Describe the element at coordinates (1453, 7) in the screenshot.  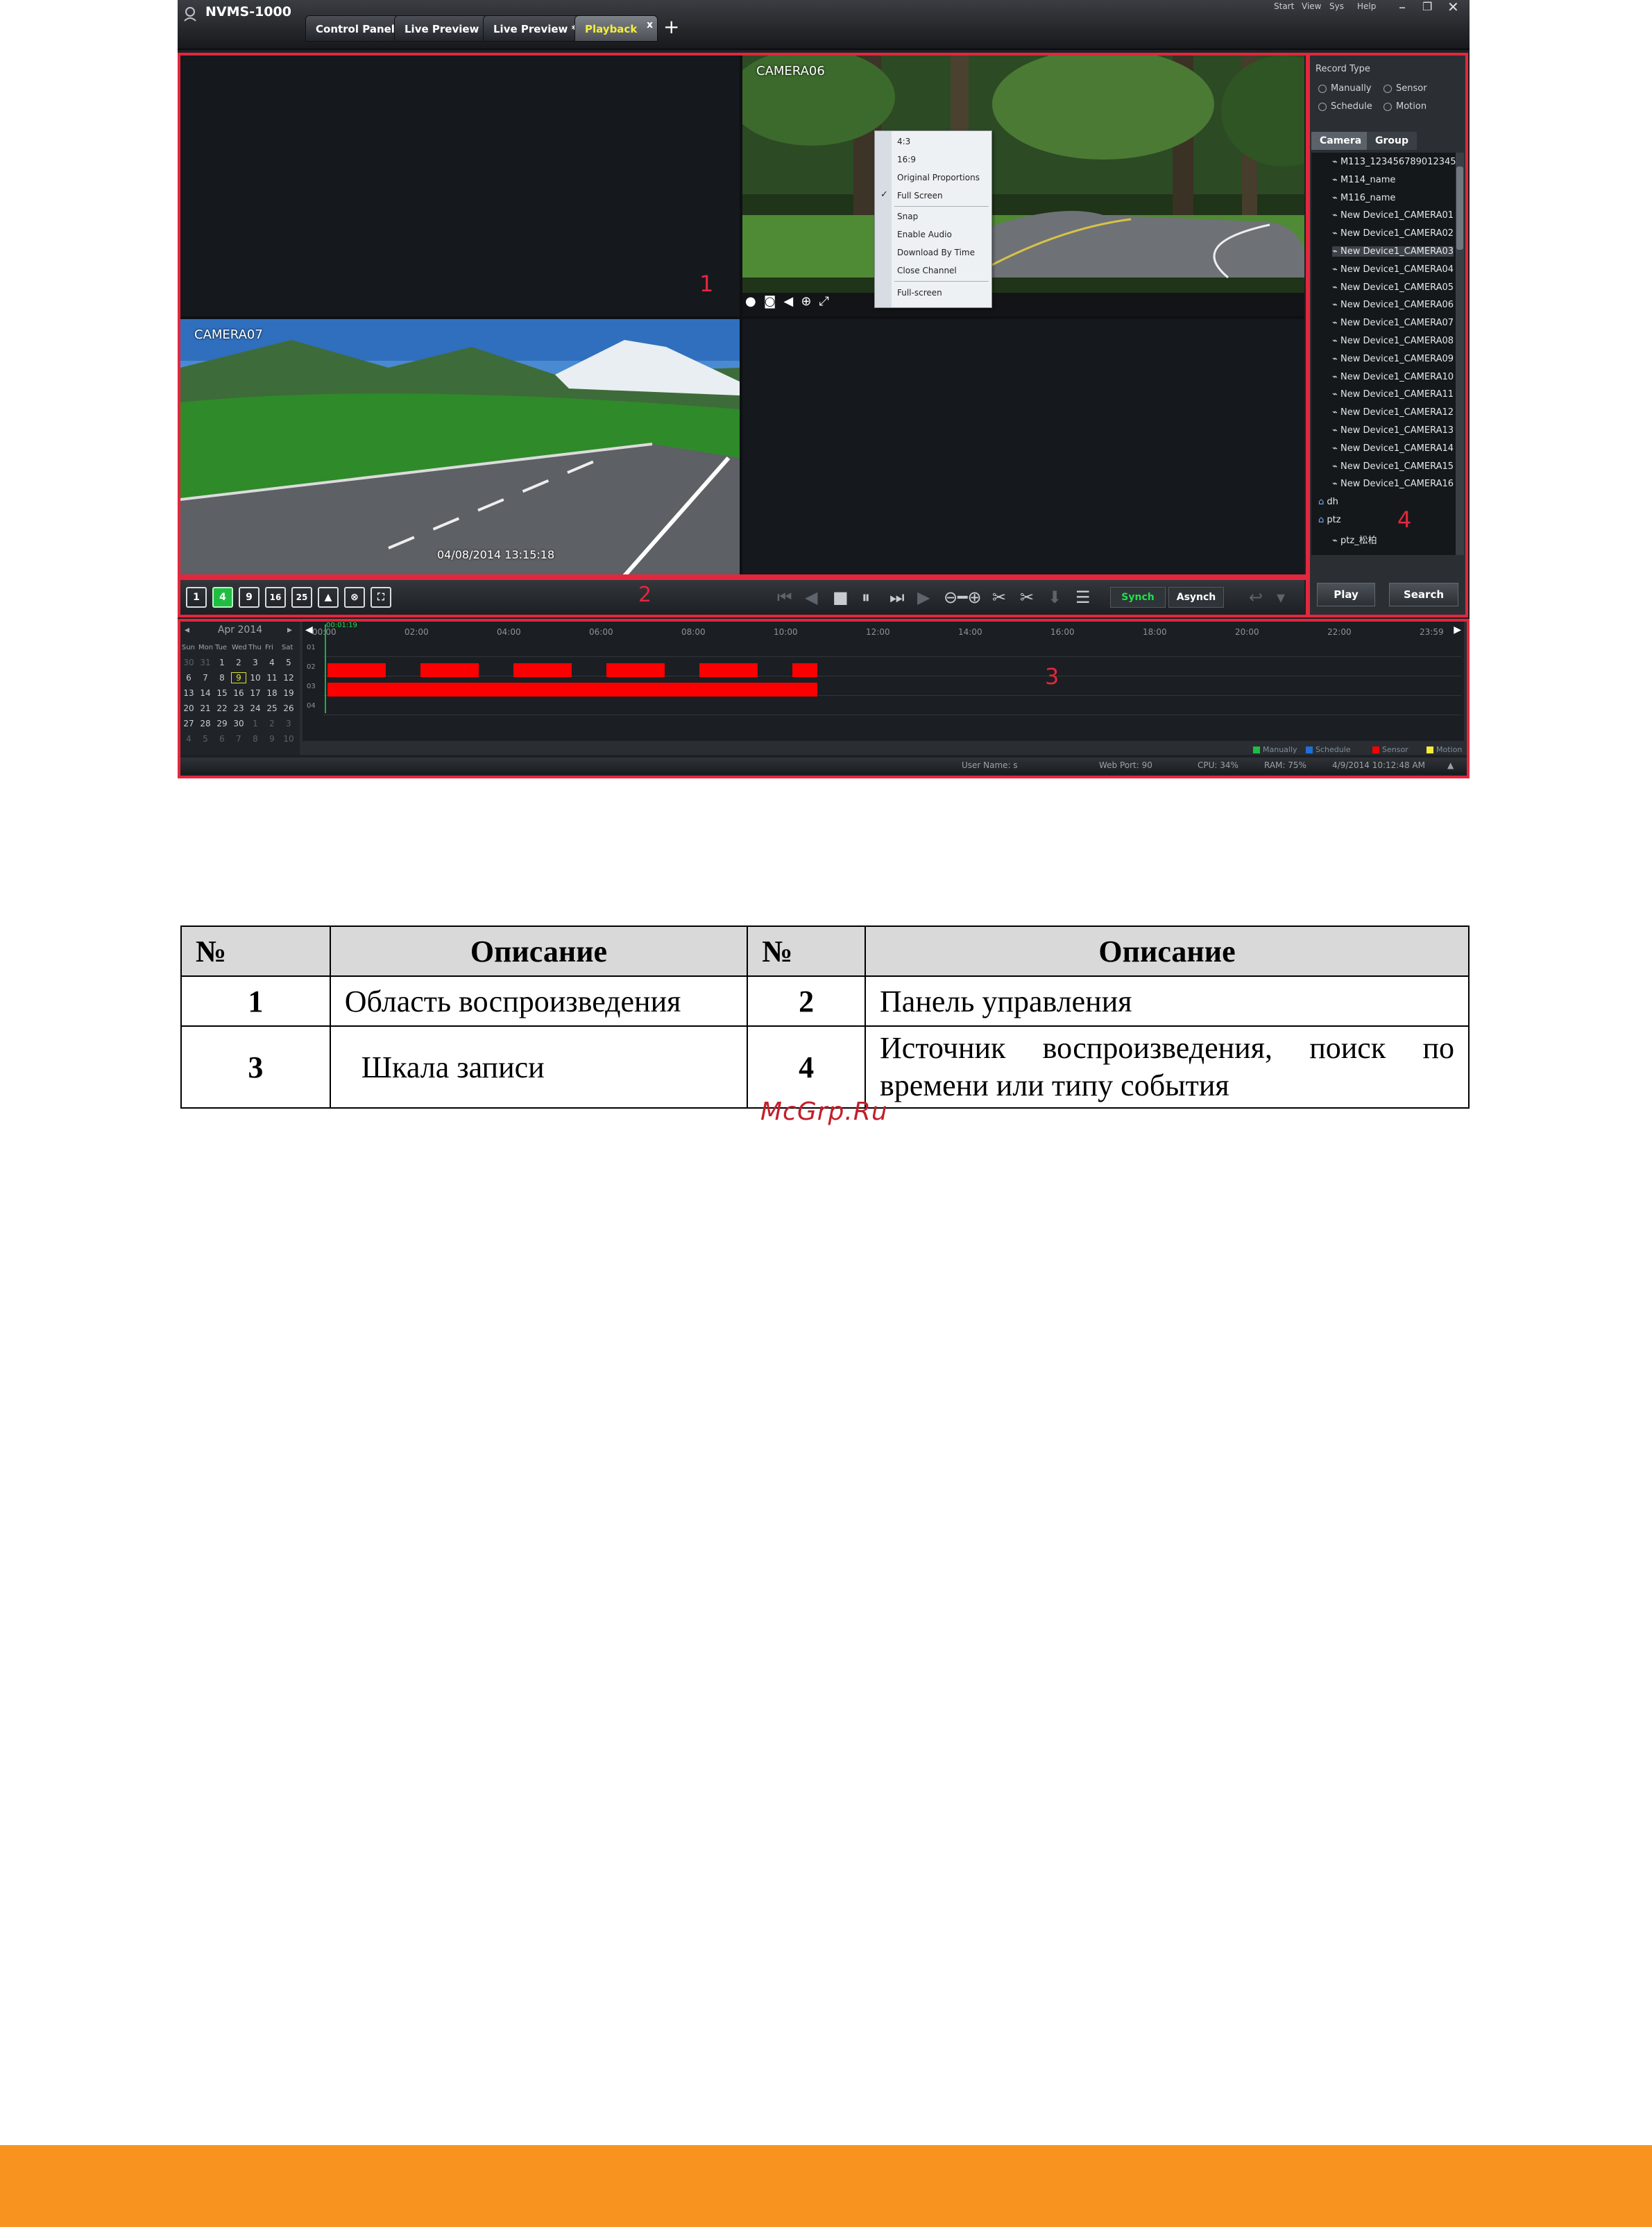
I see `close-window-icon: ✕` at that location.